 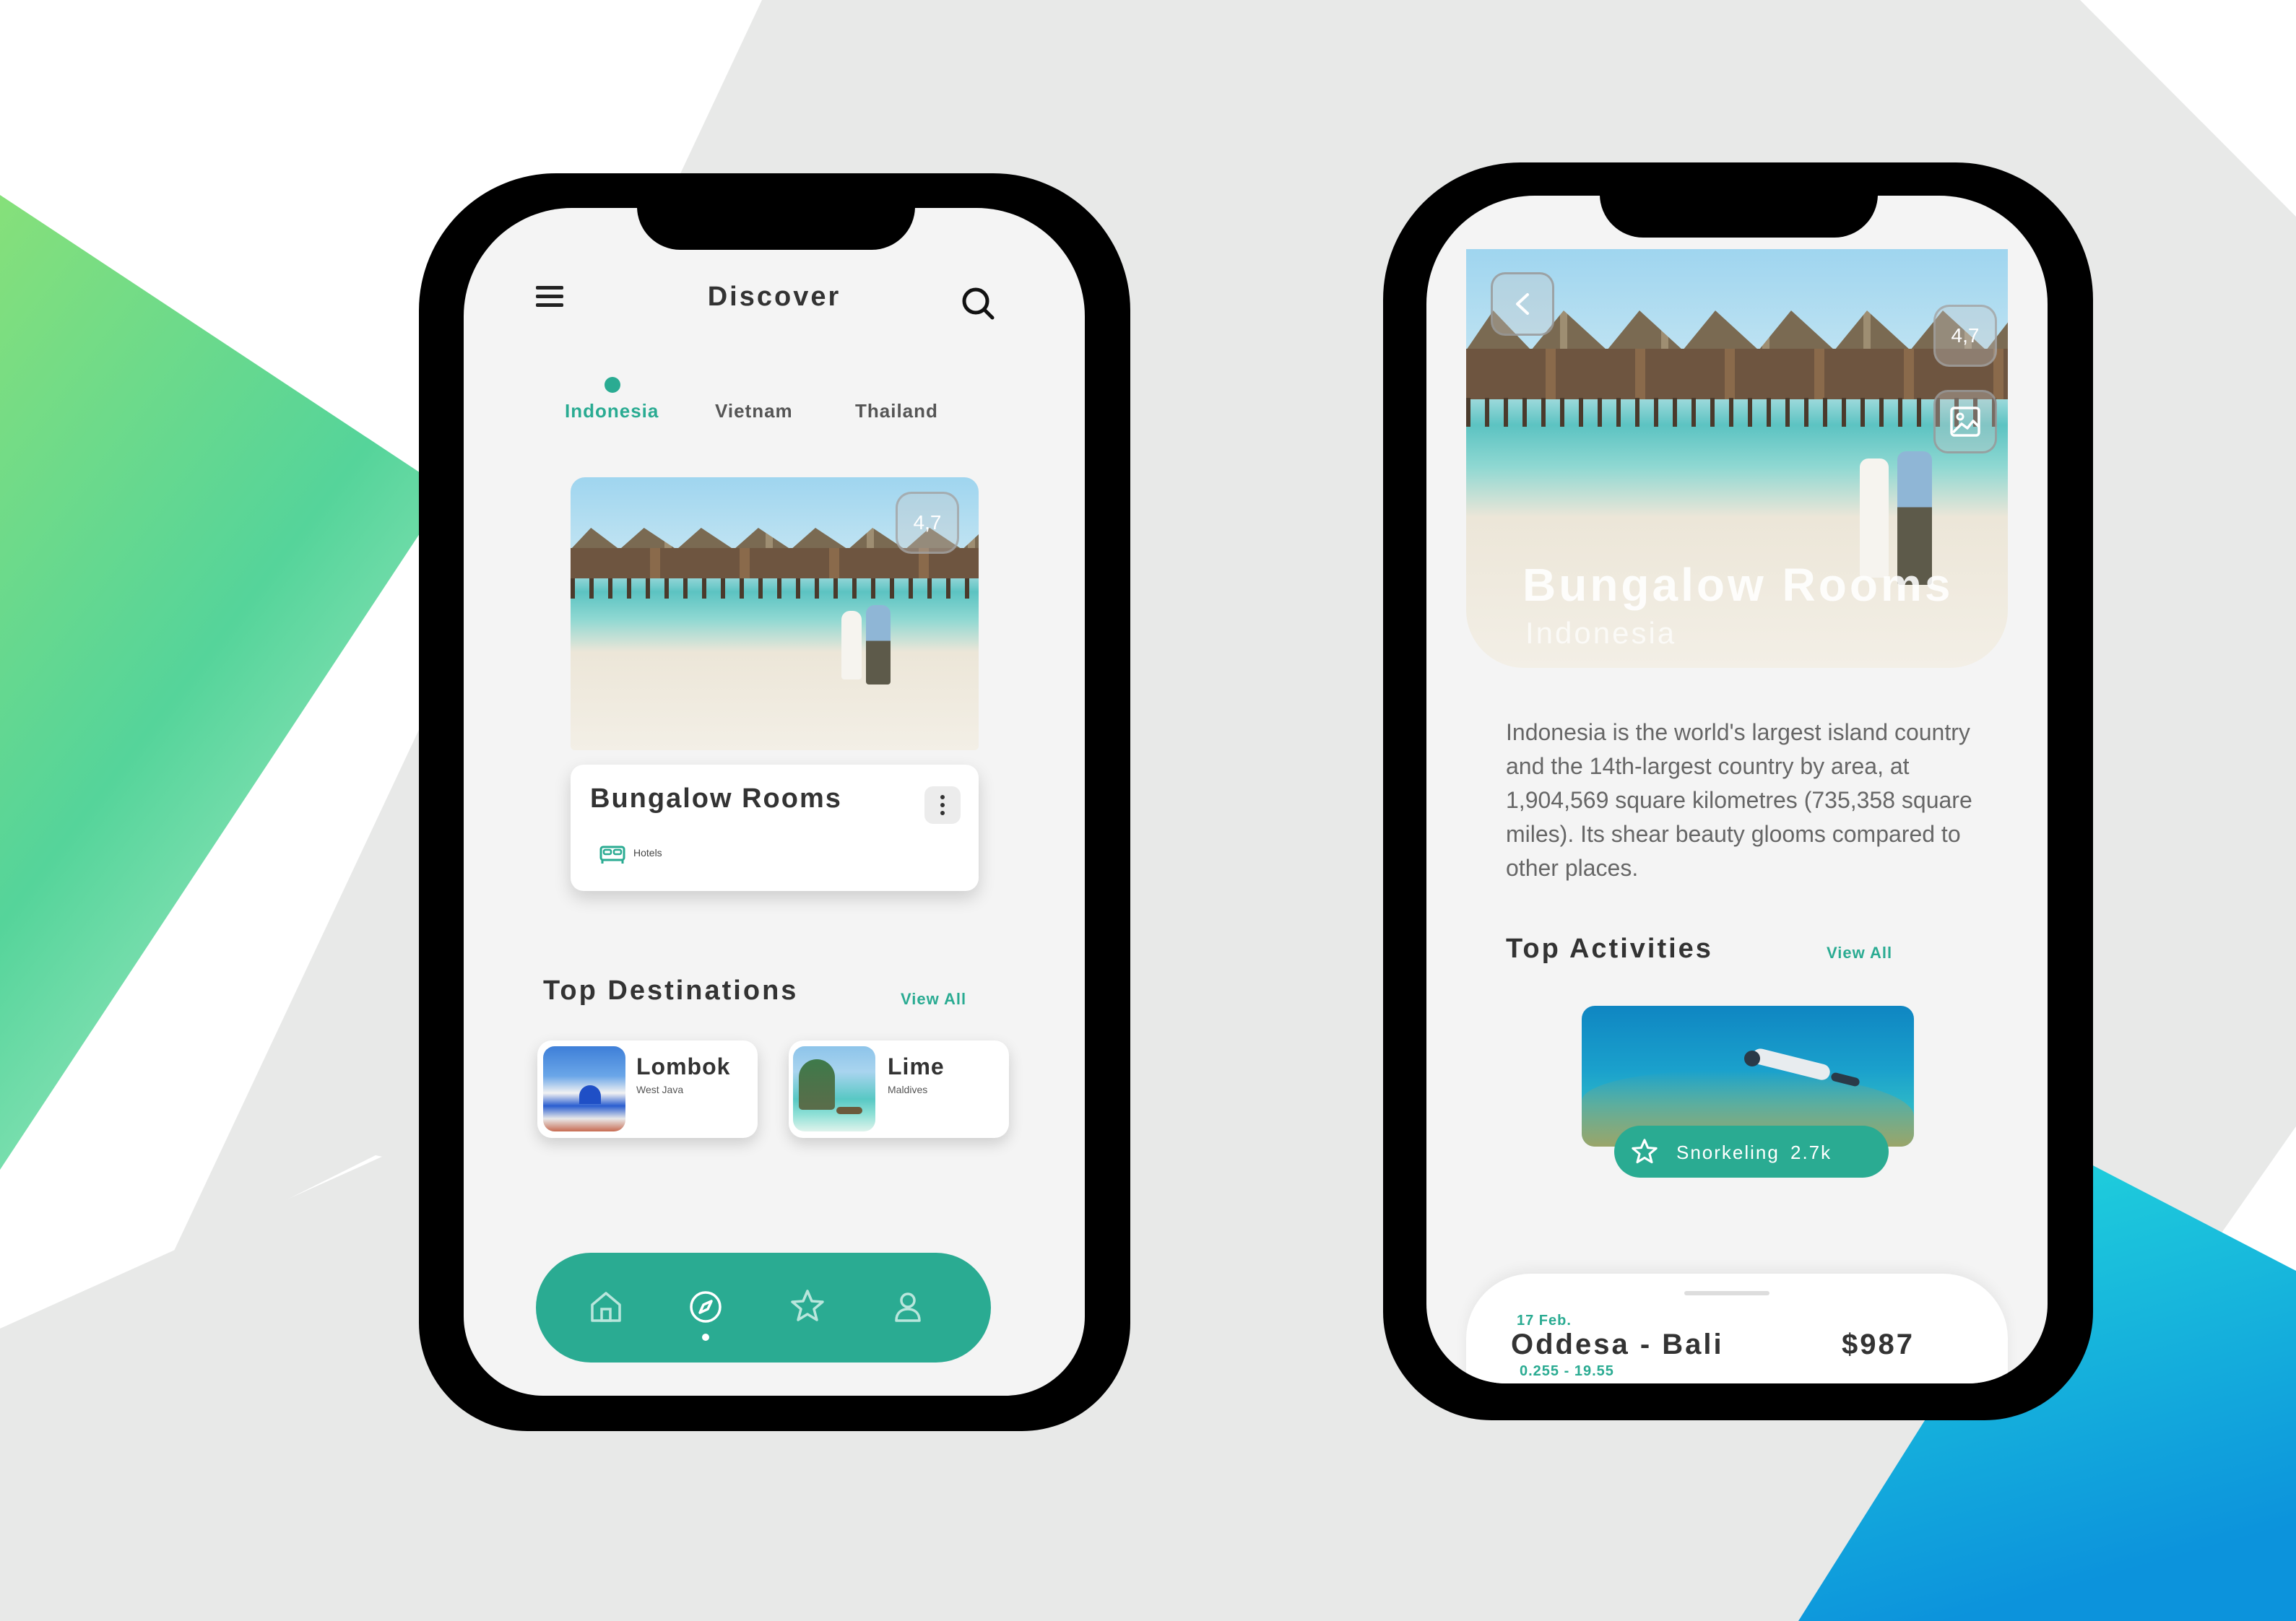 I want to click on chevron-left-icon, so click(x=1522, y=304).